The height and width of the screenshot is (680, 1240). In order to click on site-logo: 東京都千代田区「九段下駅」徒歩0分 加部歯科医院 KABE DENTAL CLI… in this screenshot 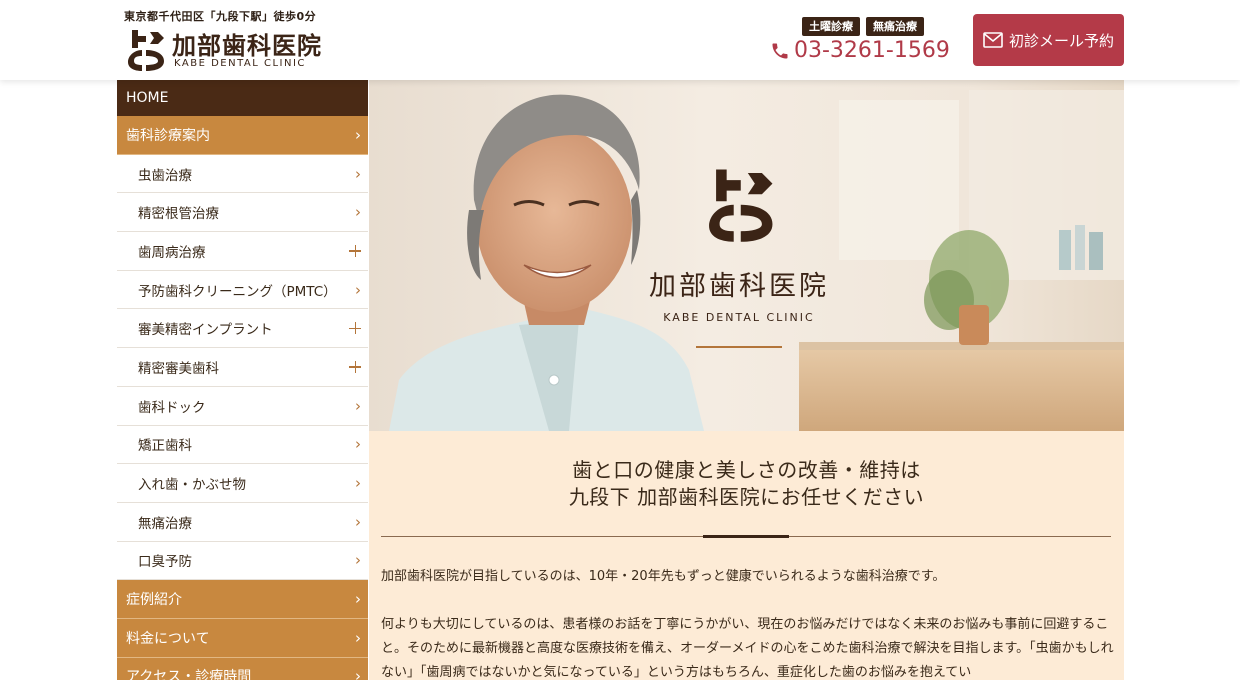, I will do `click(239, 40)`.